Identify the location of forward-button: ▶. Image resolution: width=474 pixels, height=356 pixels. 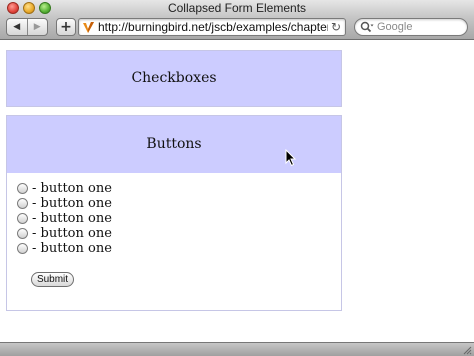
(37, 27).